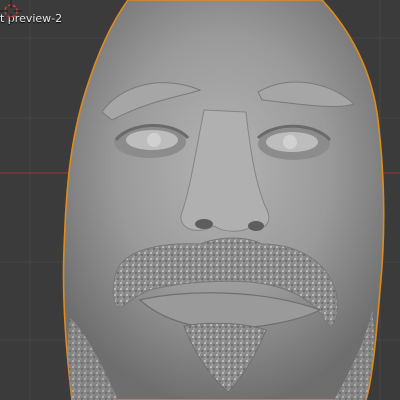 Image resolution: width=400 pixels, height=400 pixels. Describe the element at coordinates (294, 142) in the screenshot. I see `right-eye` at that location.